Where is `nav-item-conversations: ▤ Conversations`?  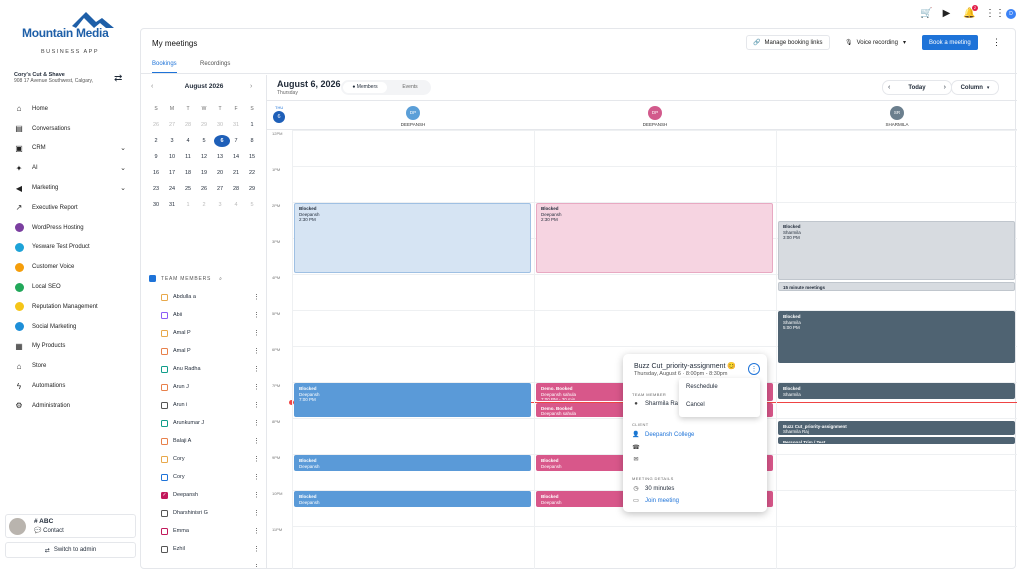
nav-item-conversations: ▤ Conversations is located at coordinates (72, 129).